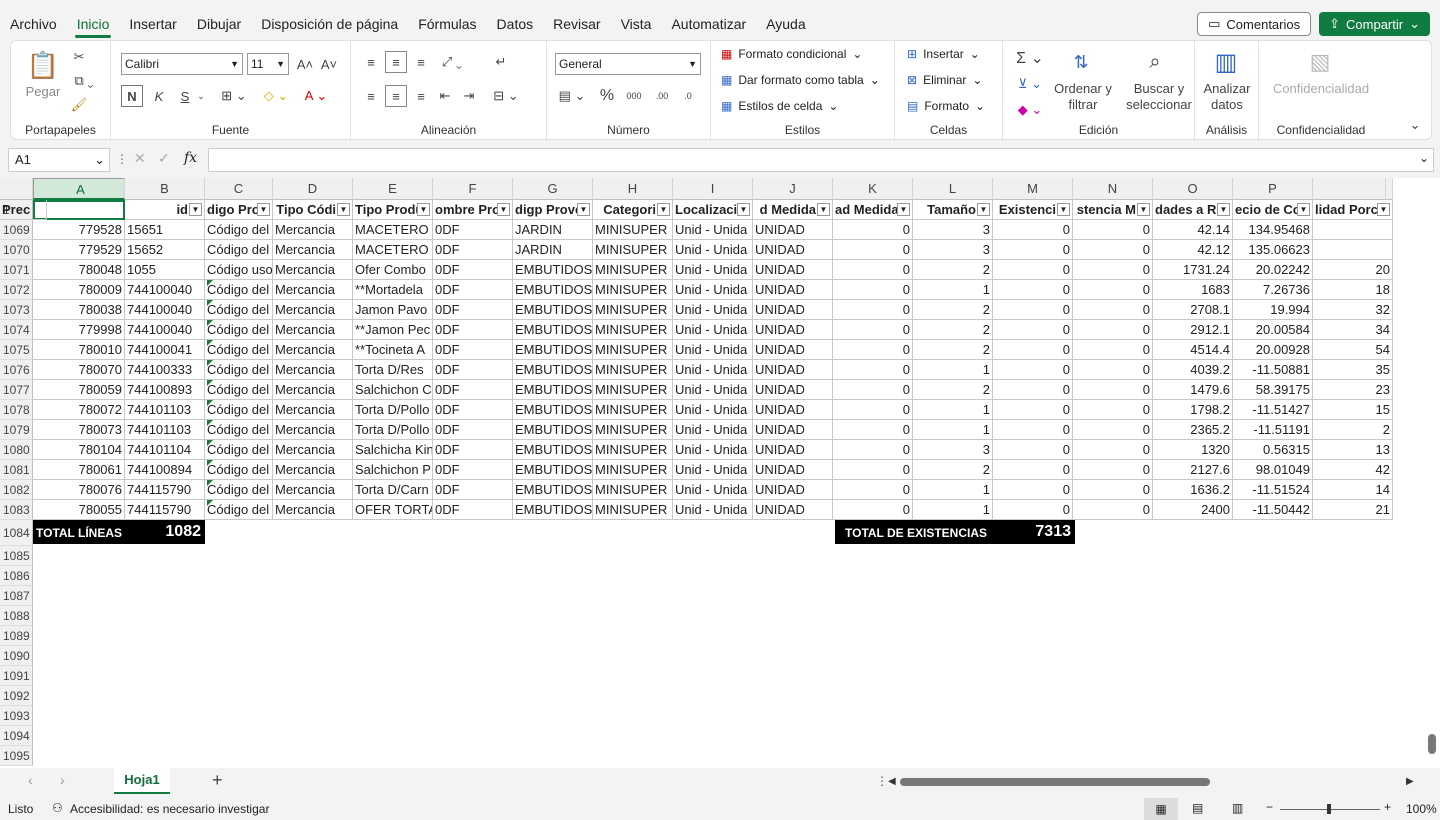 Image resolution: width=1440 pixels, height=820 pixels. Describe the element at coordinates (62, 780) in the screenshot. I see `next-sheet-icon: ›` at that location.